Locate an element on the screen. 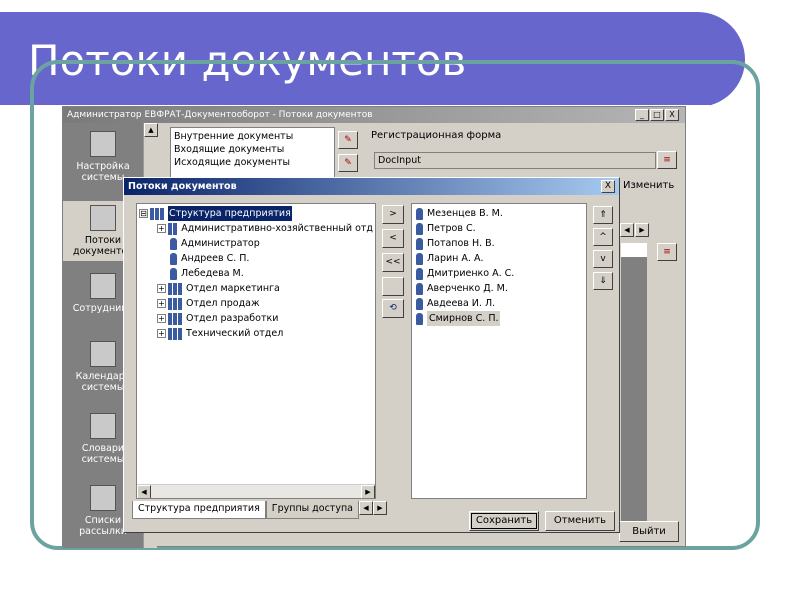 The width and height of the screenshot is (800, 600). tree-node-label: Отдел разработки is located at coordinates (232, 318).